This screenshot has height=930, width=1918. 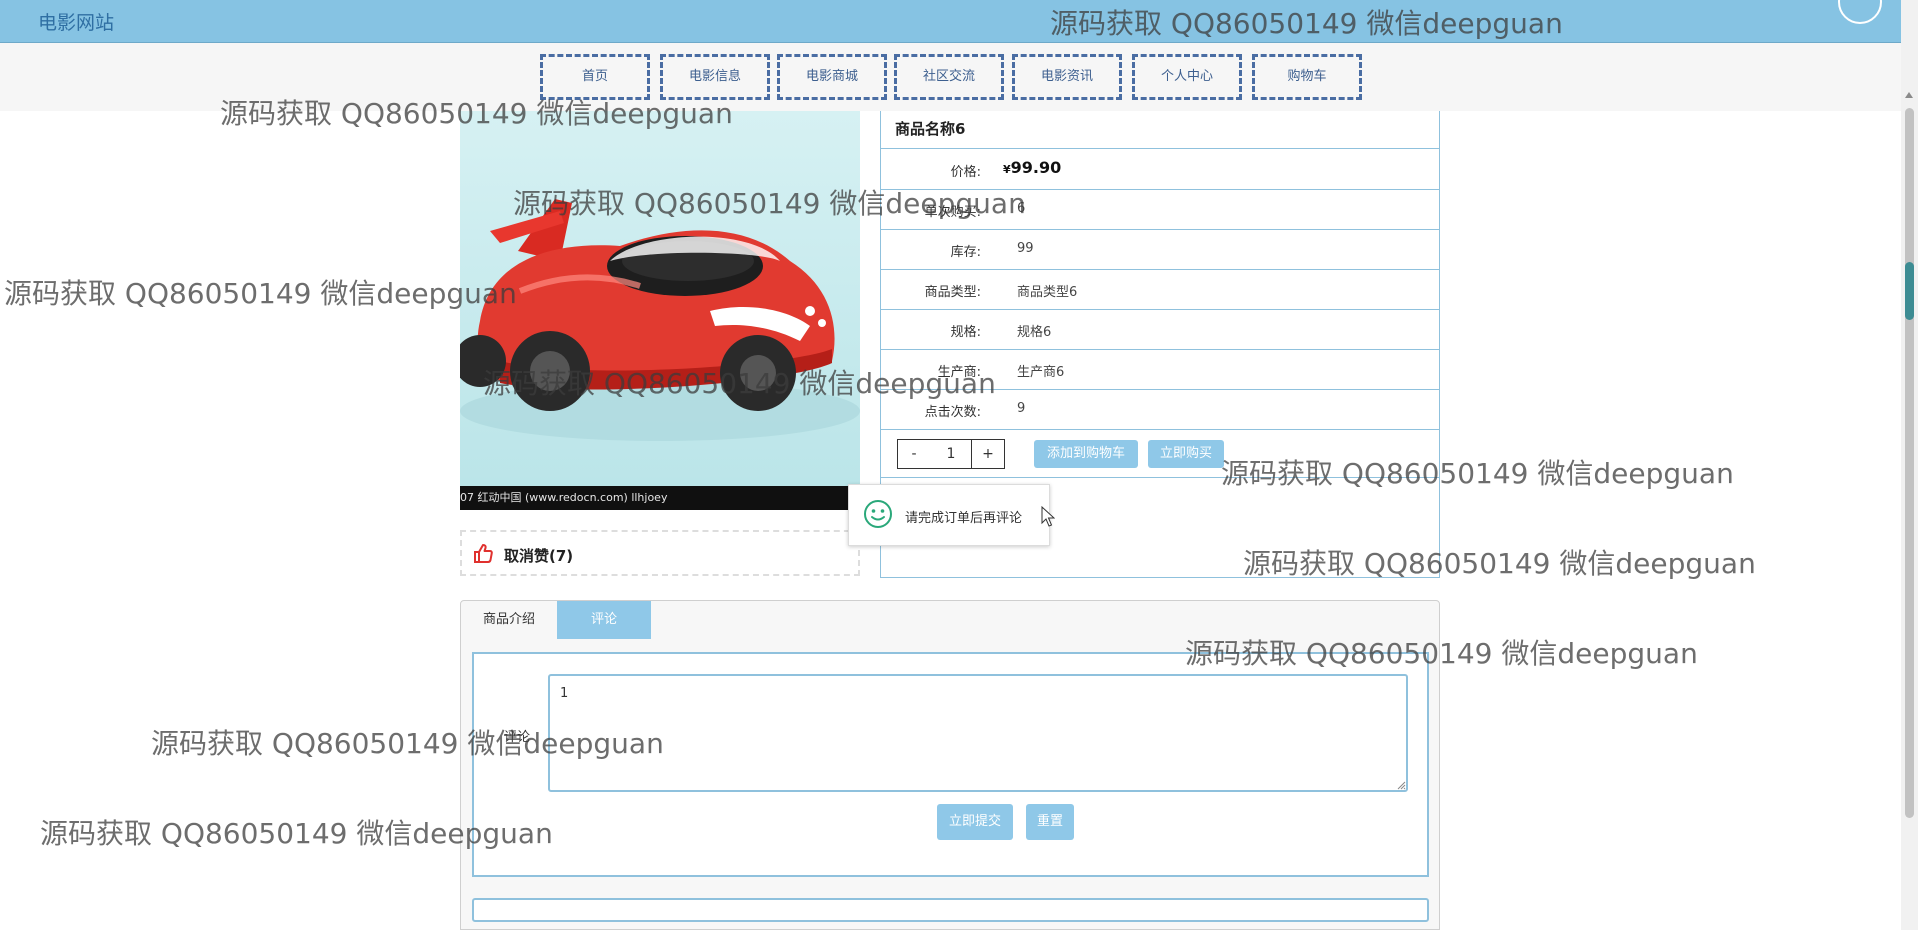 I want to click on nav-item-movie-mall: 电影商城, so click(x=832, y=77).